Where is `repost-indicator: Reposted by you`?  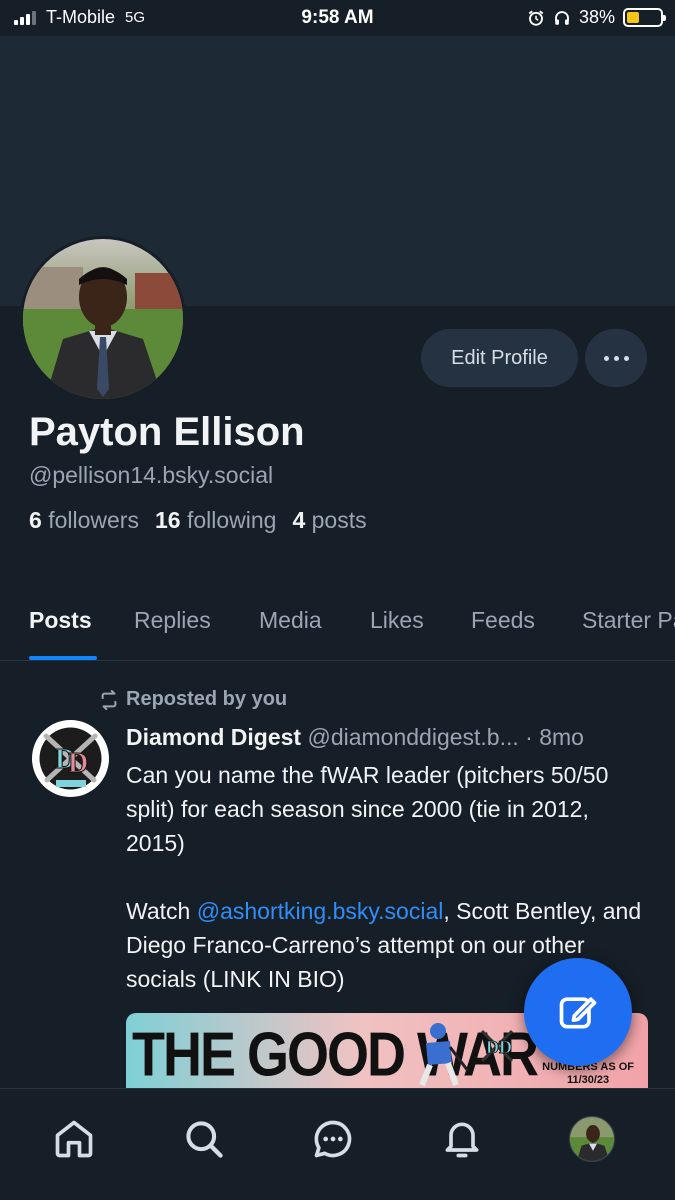
repost-indicator: Reposted by you is located at coordinates (192, 699).